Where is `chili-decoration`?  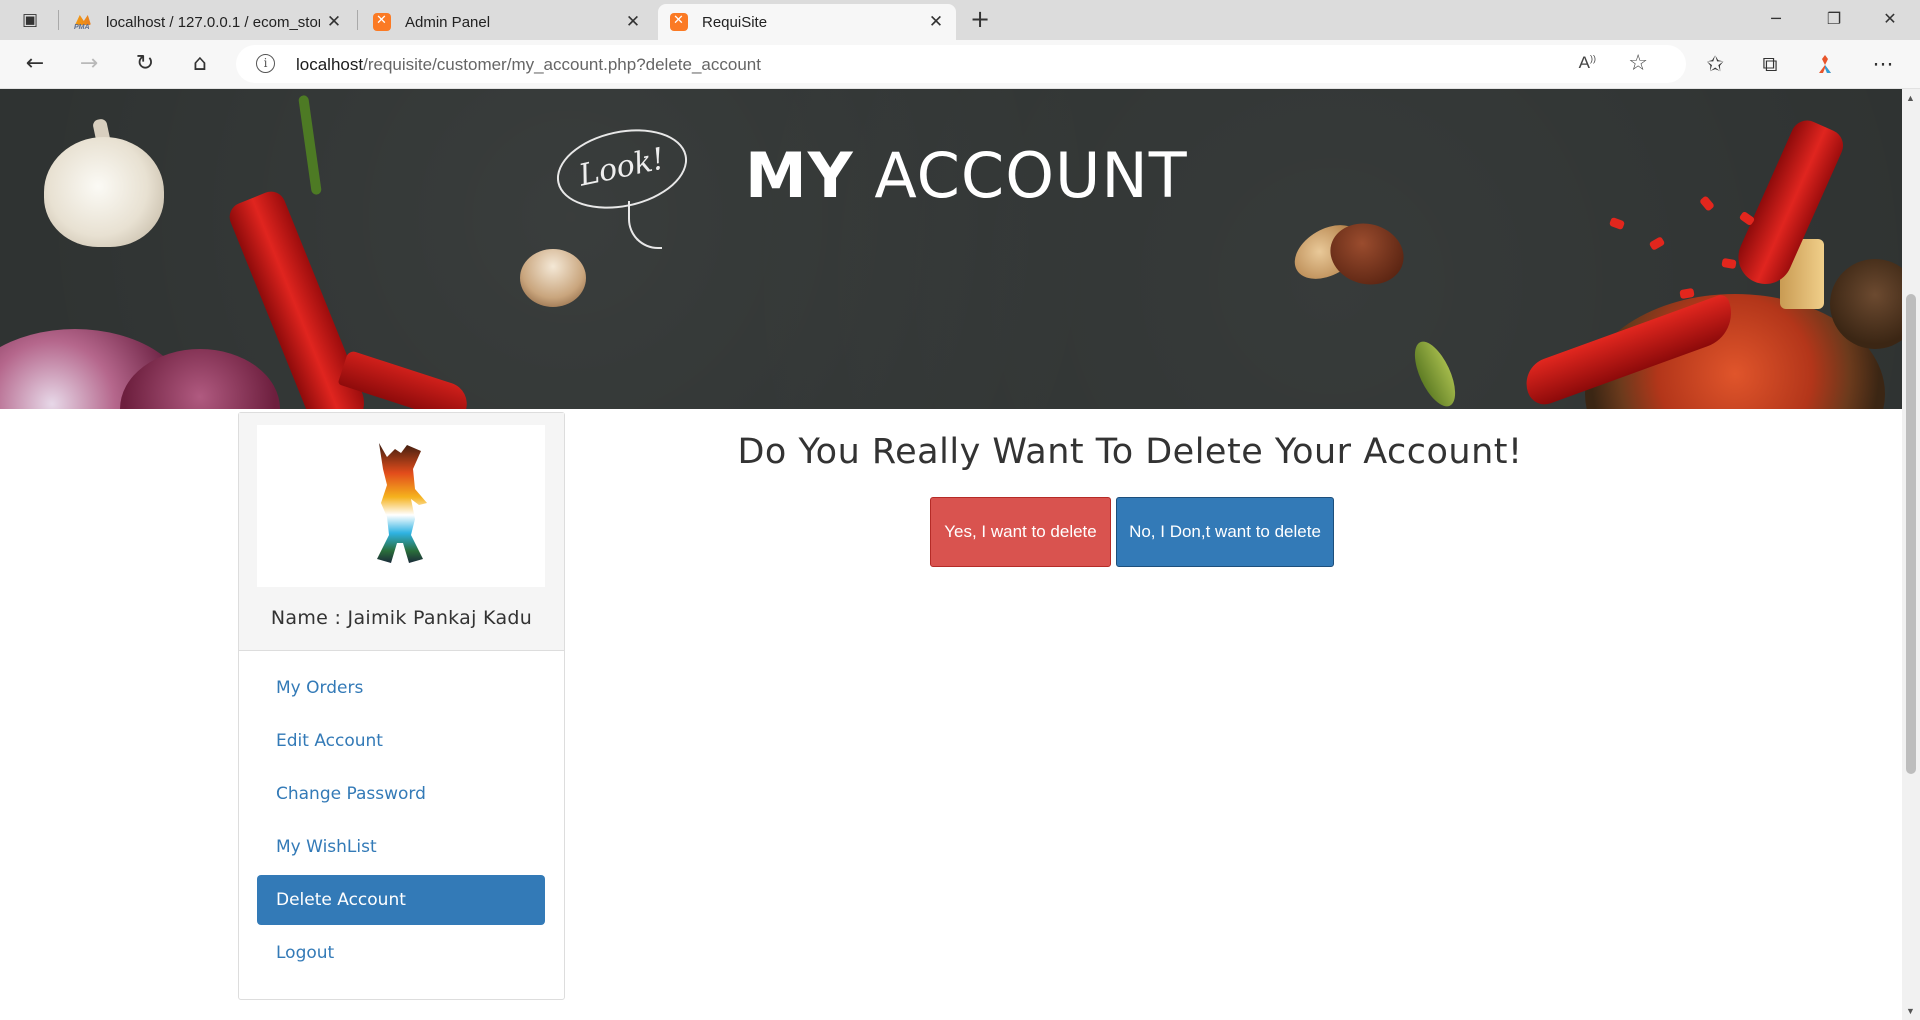 chili-decoration is located at coordinates (1789, 204).